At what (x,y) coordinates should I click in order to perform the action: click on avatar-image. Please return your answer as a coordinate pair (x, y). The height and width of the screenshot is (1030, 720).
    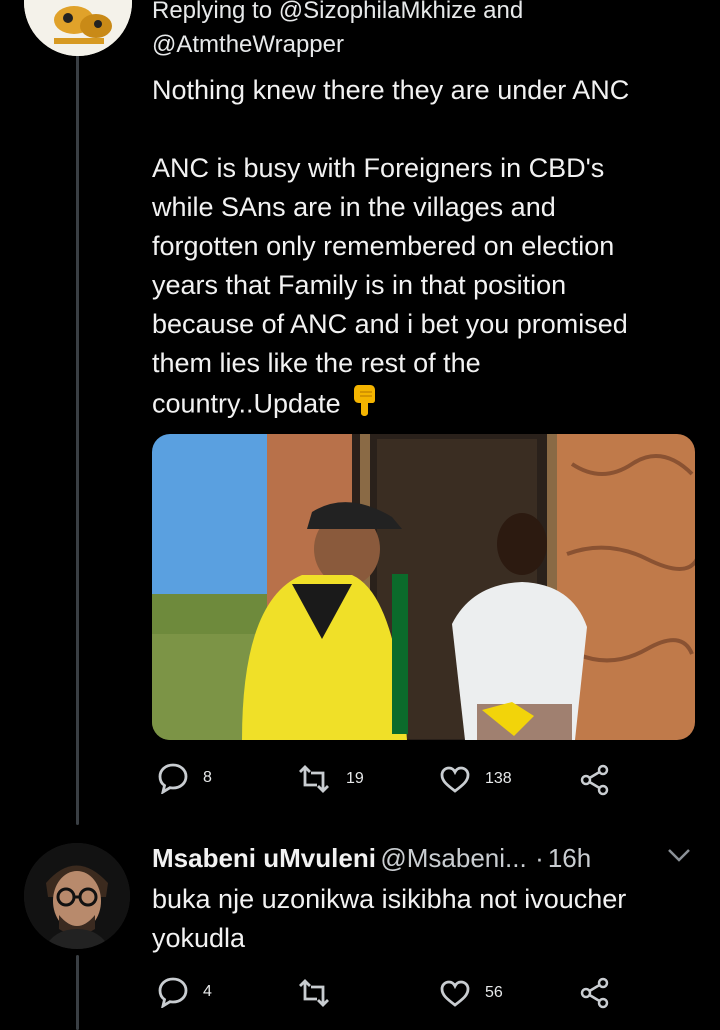
    Looking at the image, I should click on (78, 28).